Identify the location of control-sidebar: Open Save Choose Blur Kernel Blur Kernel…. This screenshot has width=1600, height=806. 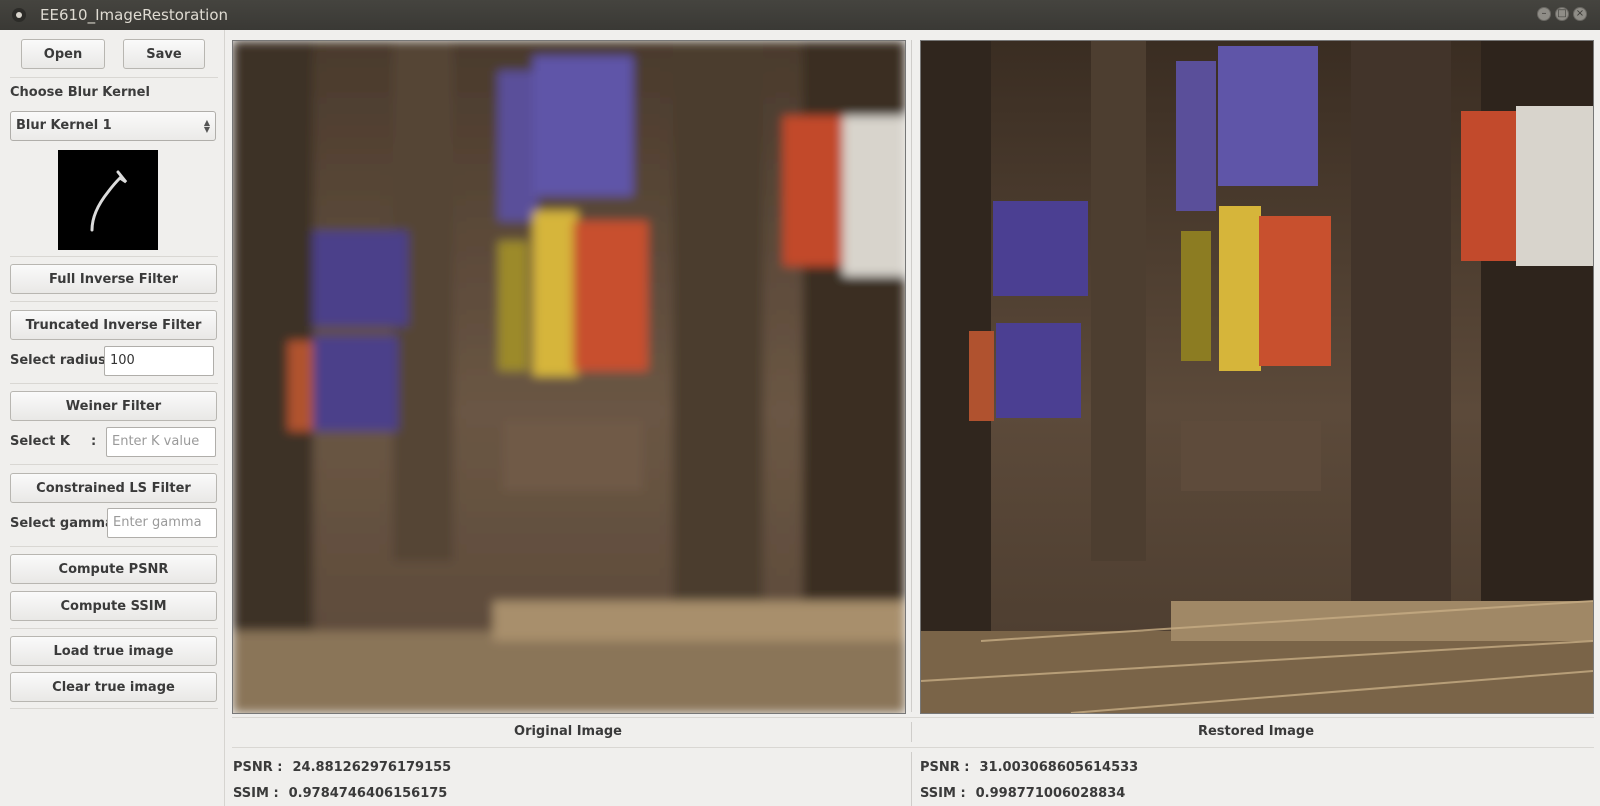
(112, 418).